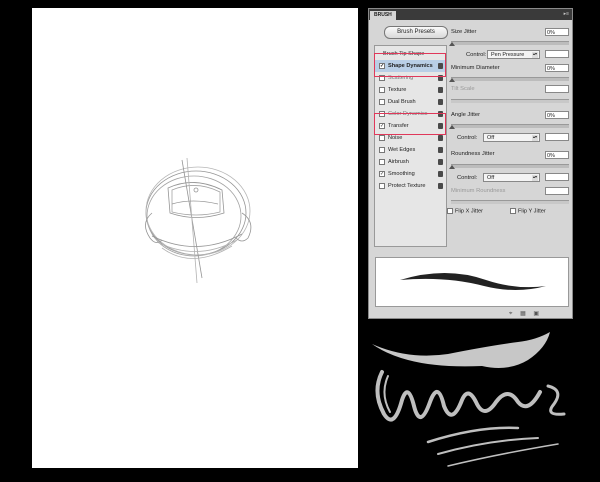 The image size is (600, 482). Describe the element at coordinates (470, 14) in the screenshot. I see `panel-tab-bar: BRUSH ▸≡` at that location.